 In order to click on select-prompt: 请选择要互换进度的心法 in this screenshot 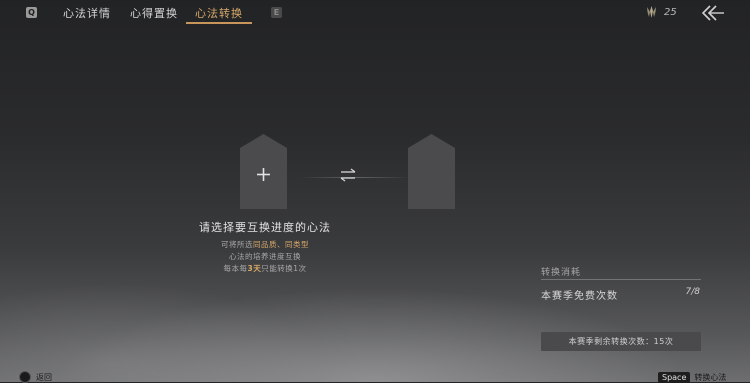, I will do `click(265, 227)`.